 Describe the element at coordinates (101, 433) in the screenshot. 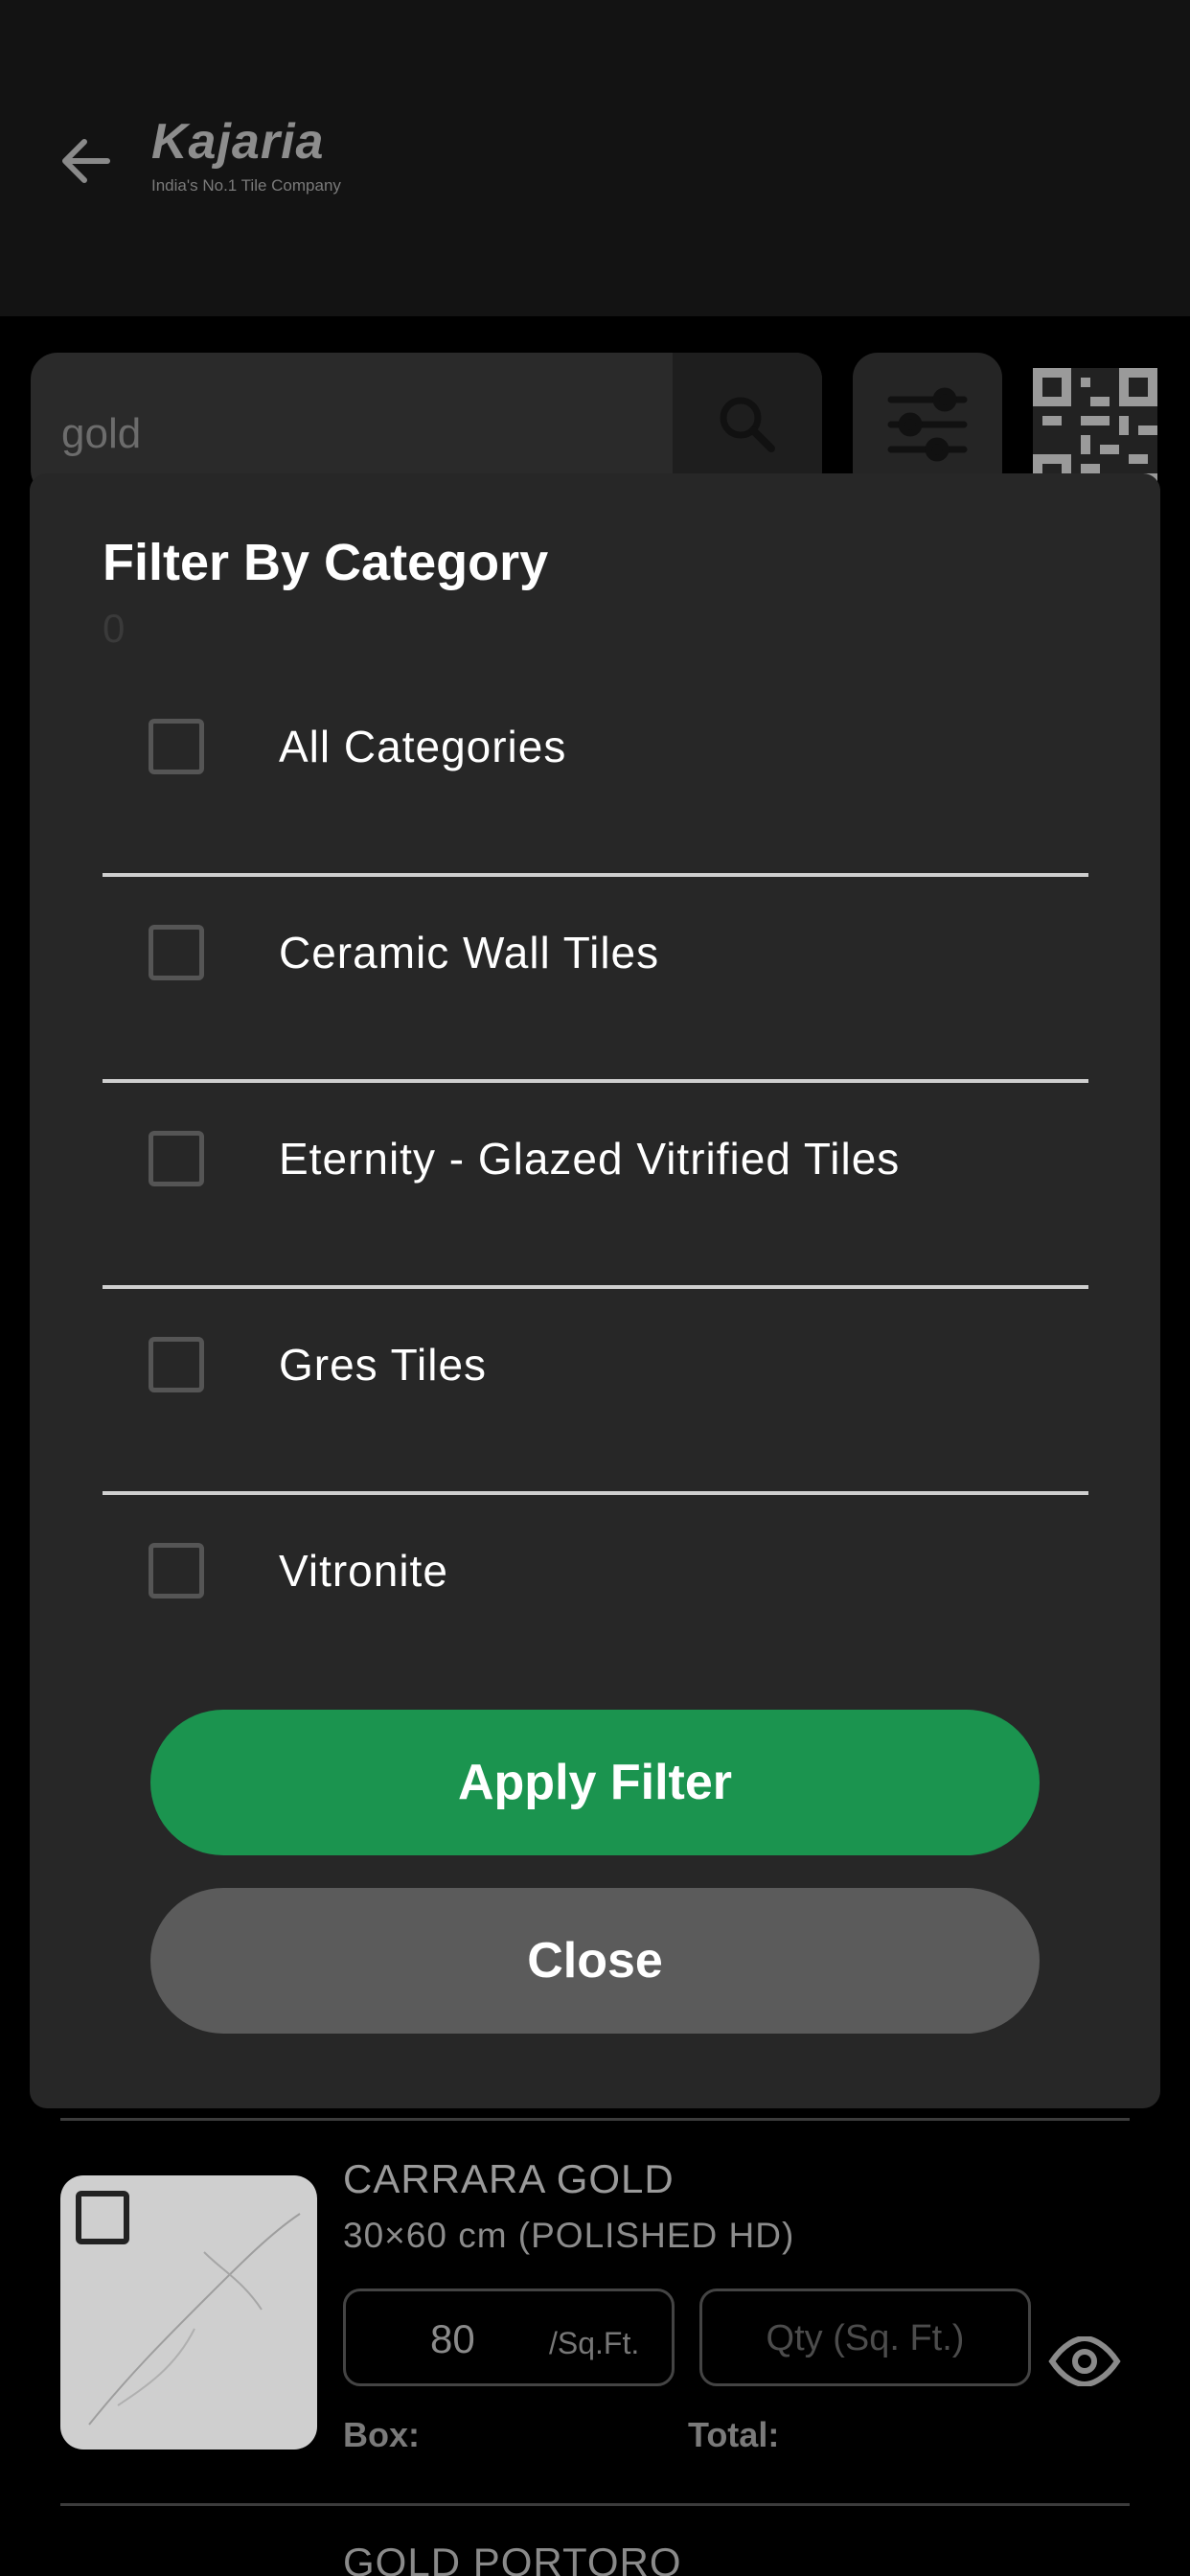

I see `search-input-value: gold` at that location.